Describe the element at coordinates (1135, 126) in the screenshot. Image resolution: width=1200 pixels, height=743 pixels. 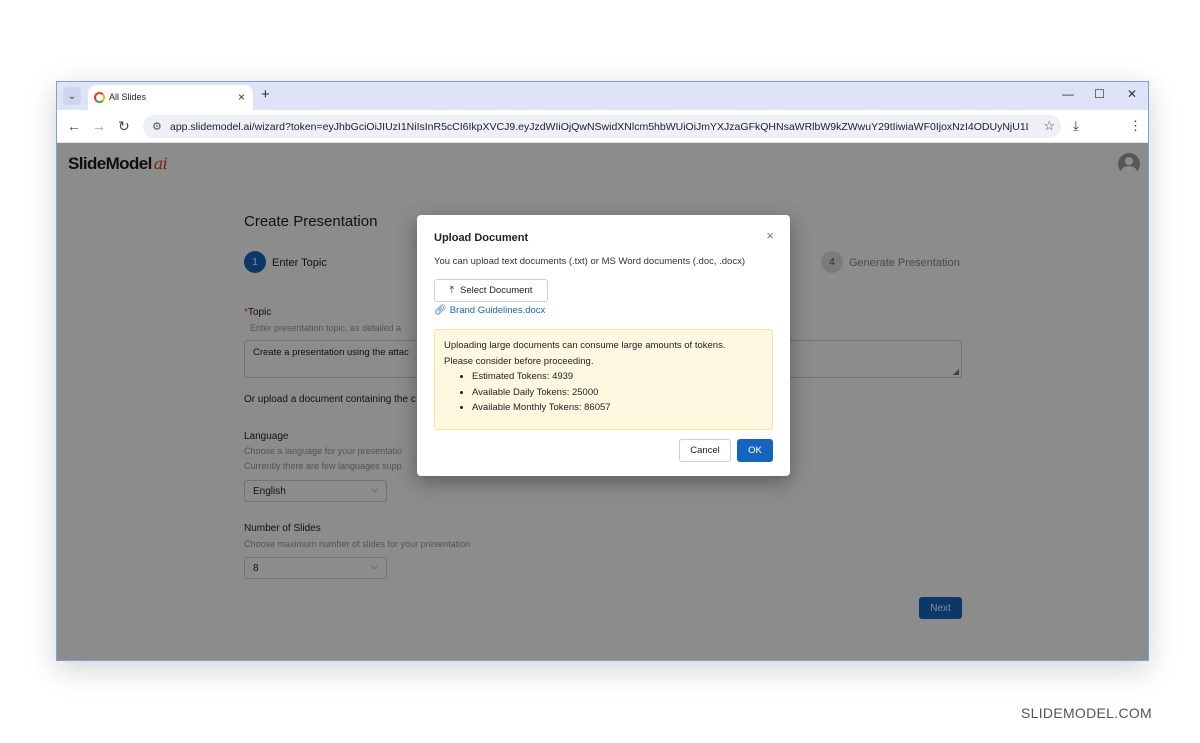
I see `menu-dots-icon: ⋮` at that location.